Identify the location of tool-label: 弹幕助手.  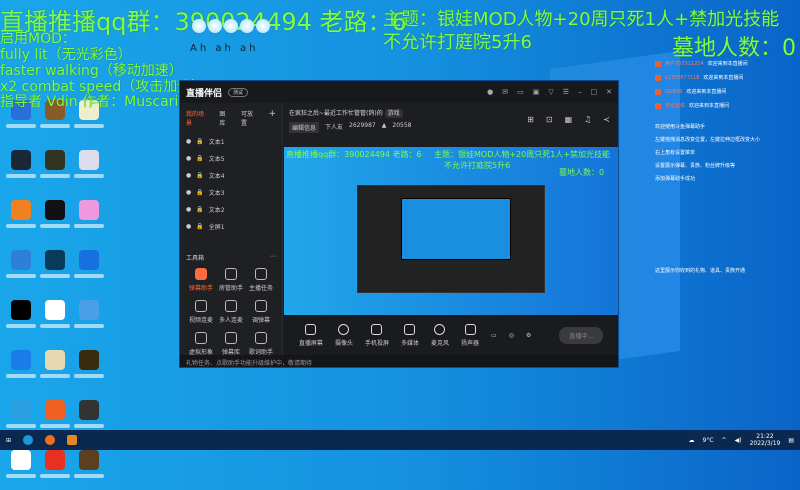
(200, 288).